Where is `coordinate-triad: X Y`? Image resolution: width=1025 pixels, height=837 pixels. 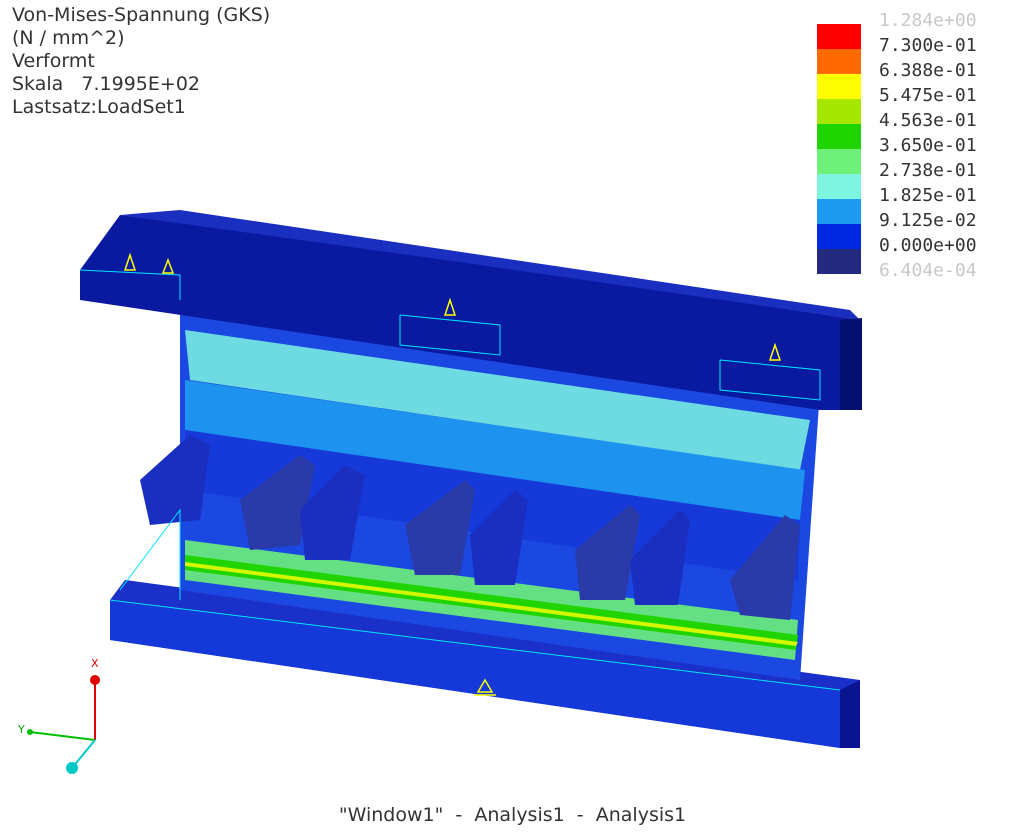
coordinate-triad: X Y is located at coordinates (58, 715).